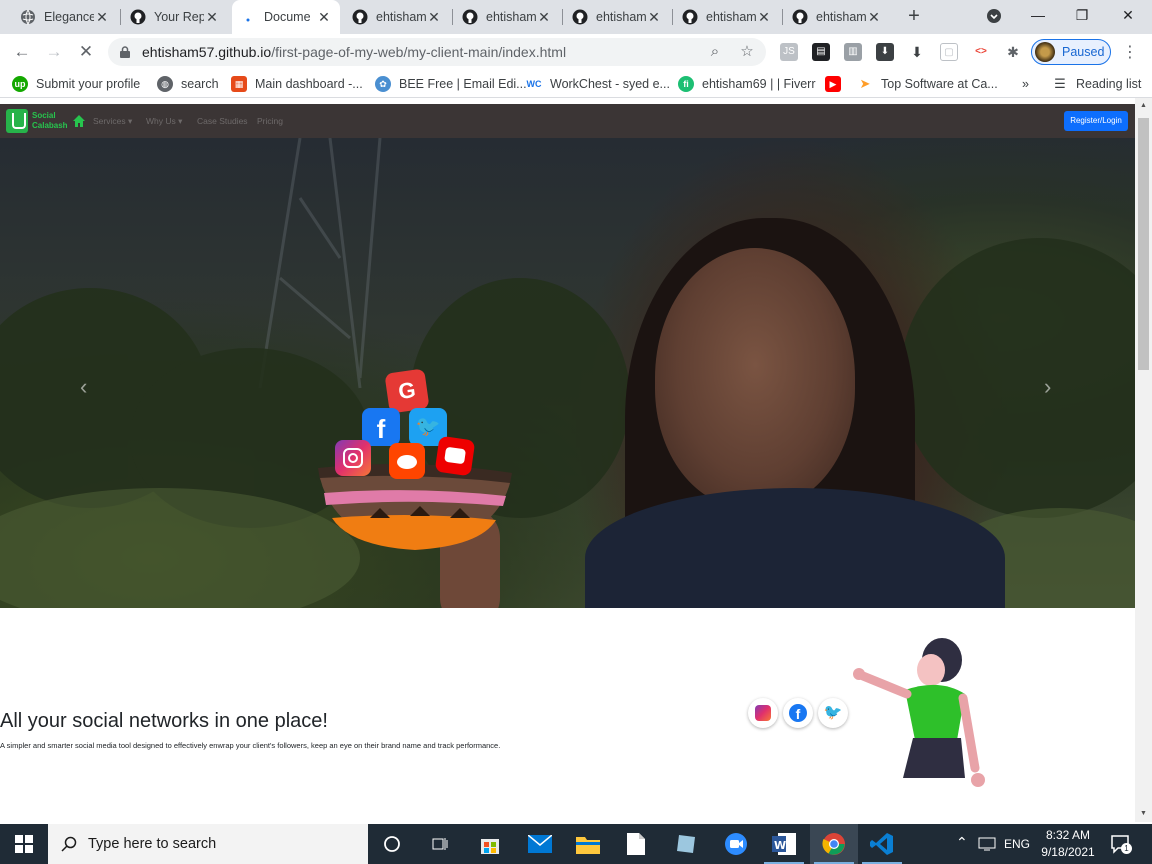 The image size is (1152, 864). Describe the element at coordinates (164, 121) in the screenshot. I see `nav-why-us: Why Us ▾` at that location.